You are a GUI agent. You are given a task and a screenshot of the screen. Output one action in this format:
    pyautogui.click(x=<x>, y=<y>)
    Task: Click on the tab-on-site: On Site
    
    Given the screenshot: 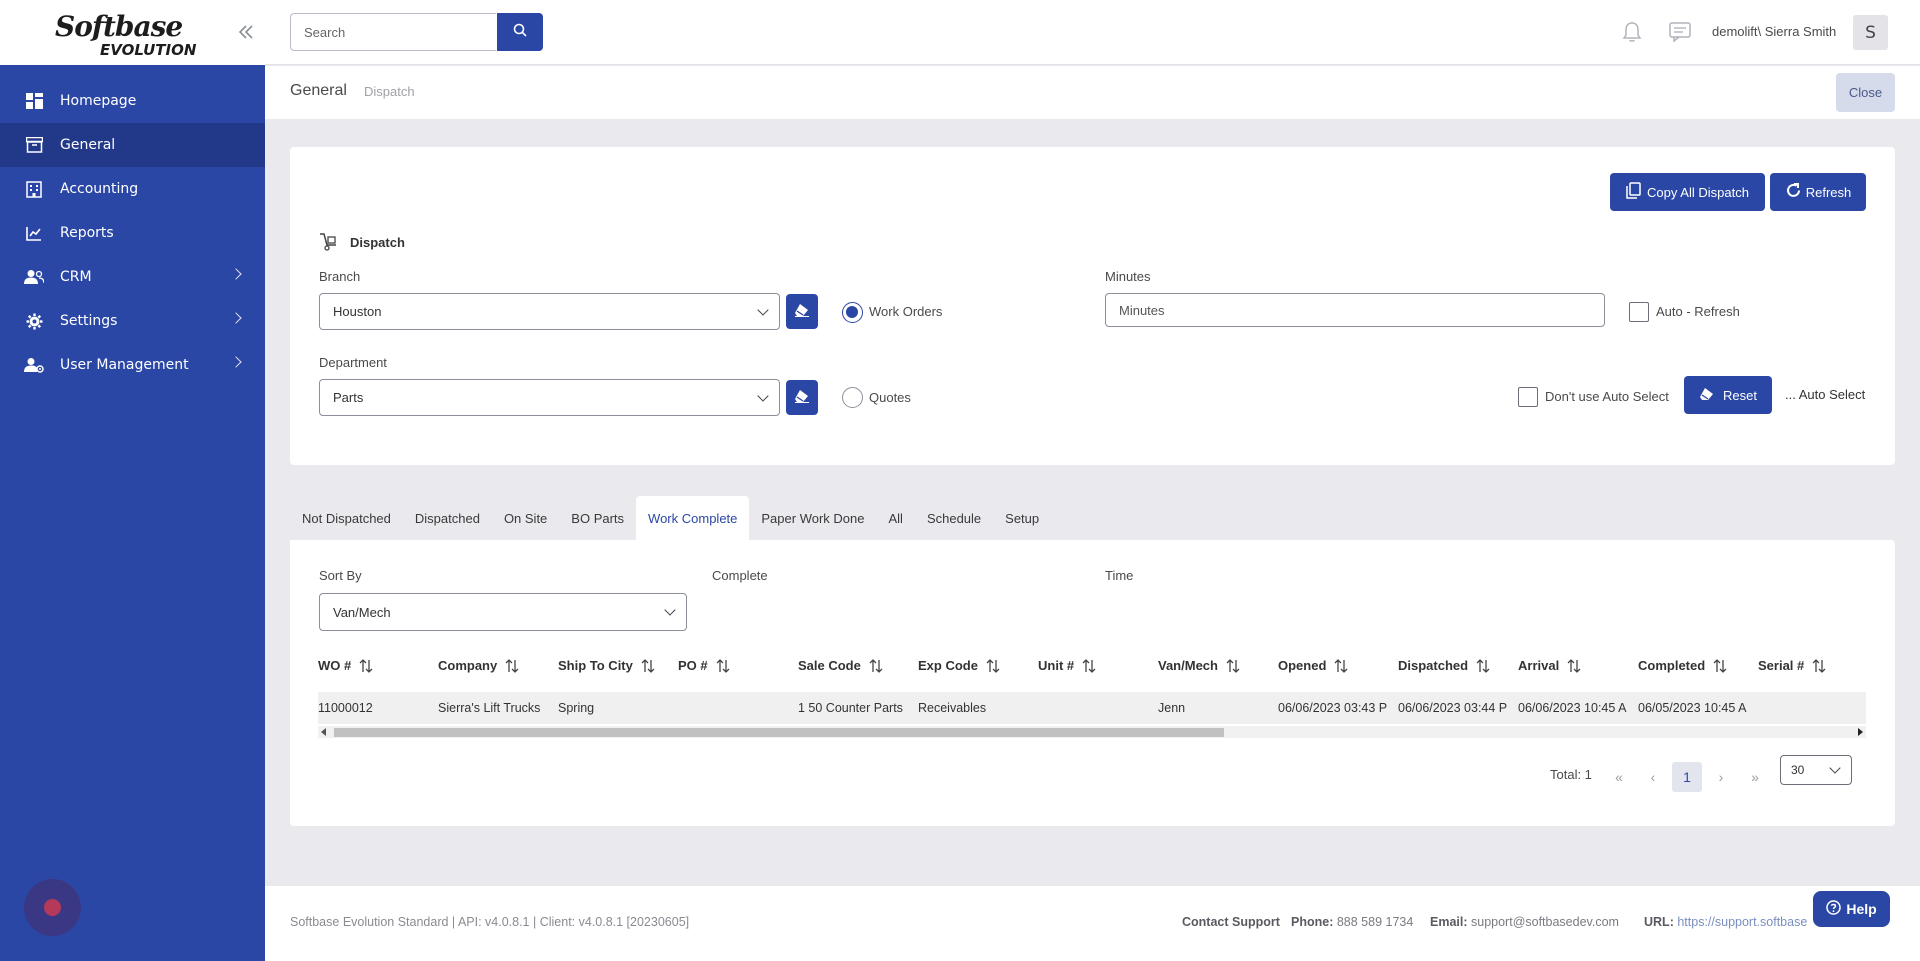 What is the action you would take?
    pyautogui.click(x=525, y=518)
    